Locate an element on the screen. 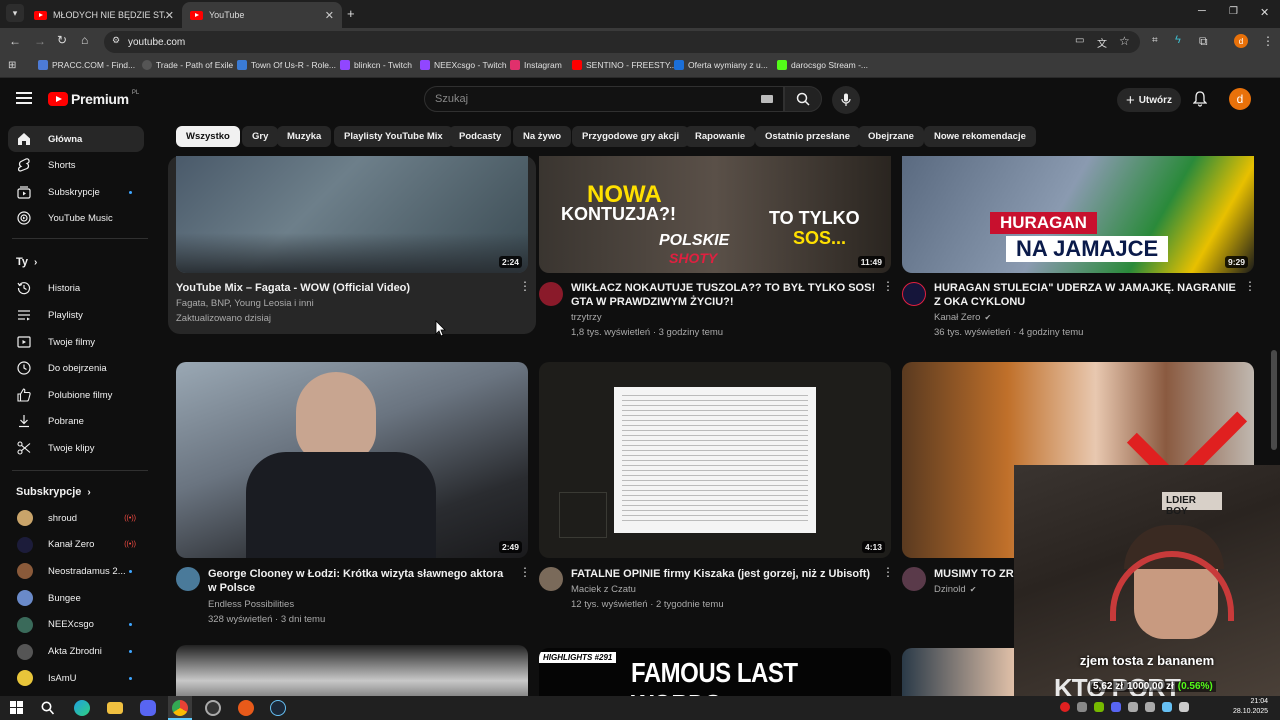  account-avatar: d is located at coordinates (1240, 99).